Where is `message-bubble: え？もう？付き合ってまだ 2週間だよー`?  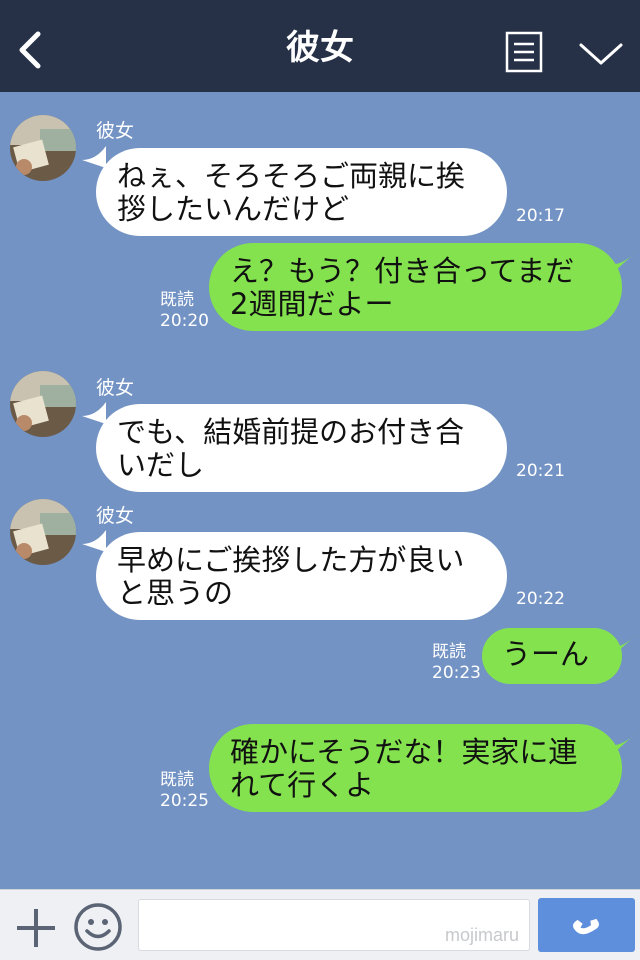 message-bubble: え？もう？付き合ってまだ 2週間だよー is located at coordinates (415, 287).